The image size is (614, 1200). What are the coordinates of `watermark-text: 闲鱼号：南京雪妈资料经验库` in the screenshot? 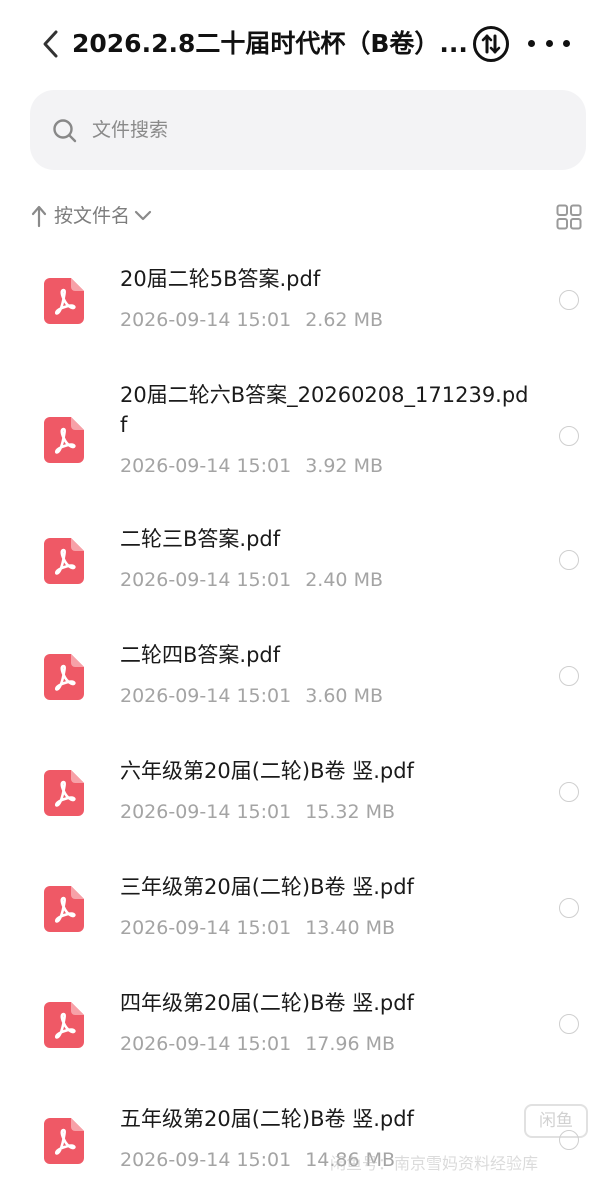 It's located at (434, 1163).